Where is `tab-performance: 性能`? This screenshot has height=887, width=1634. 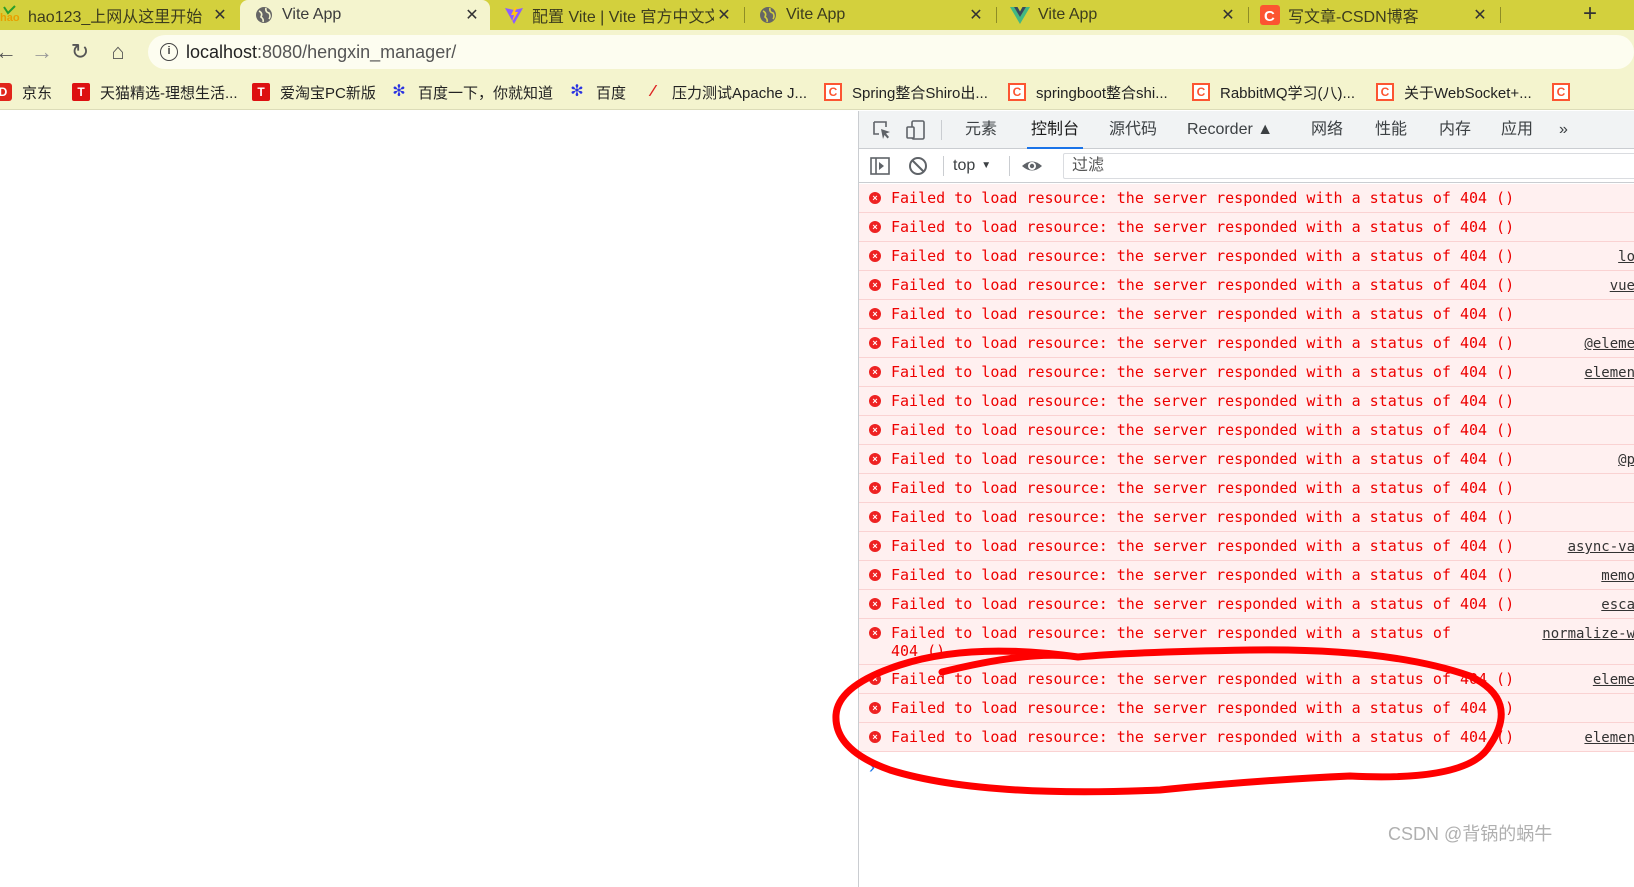
tab-performance: 性能 is located at coordinates (1391, 130).